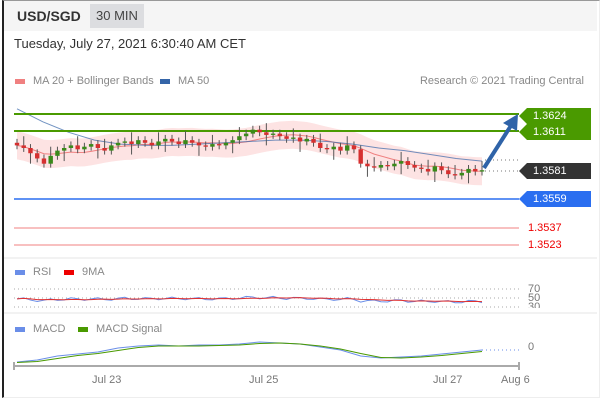 The height and width of the screenshot is (411, 607). Describe the element at coordinates (42, 272) in the screenshot. I see `legend-rsi-label: RSI` at that location.